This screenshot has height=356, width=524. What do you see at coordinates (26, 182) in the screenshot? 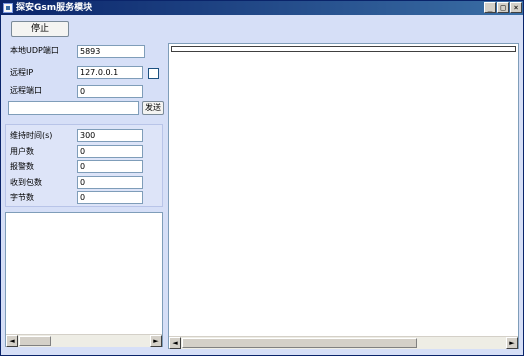
I see `packets-received-label: 收到包数` at bounding box center [26, 182].